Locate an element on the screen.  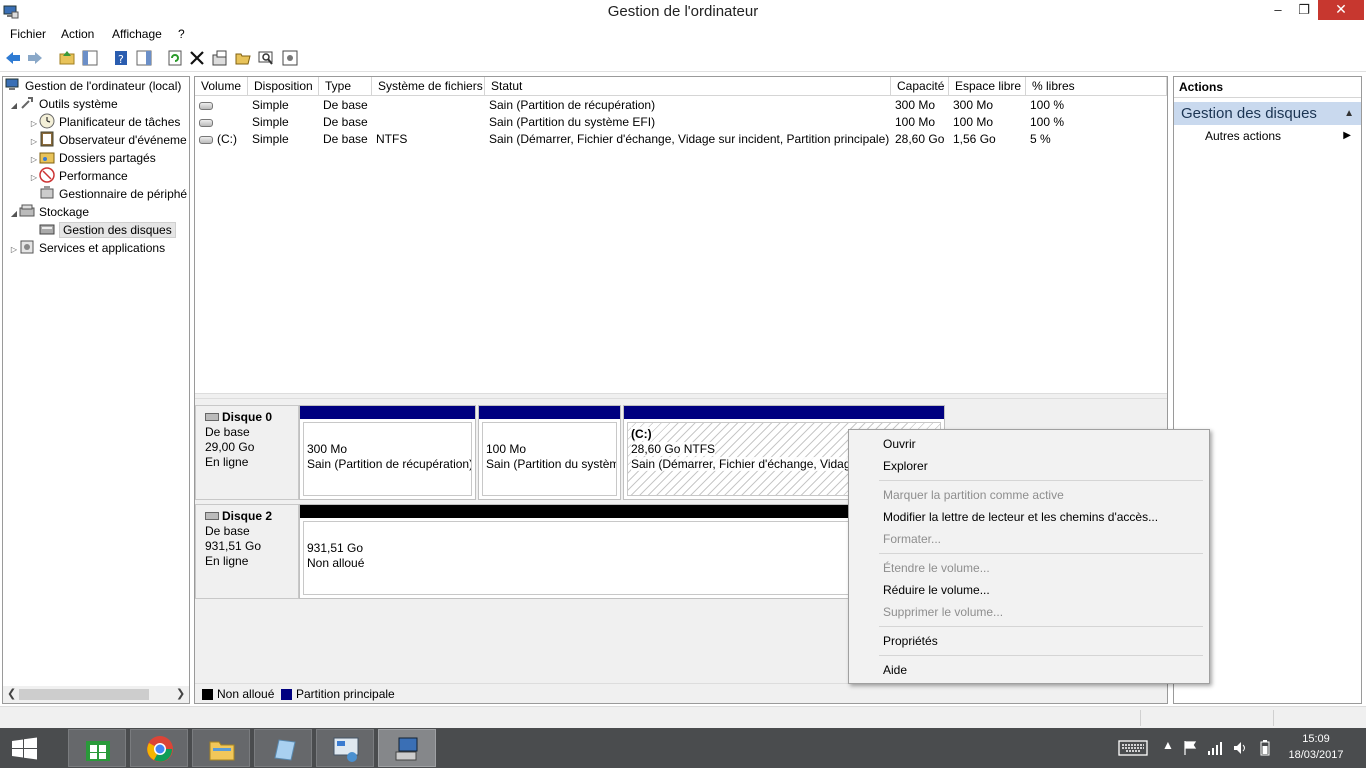
close-button: ✕ is located at coordinates (1341, 10).